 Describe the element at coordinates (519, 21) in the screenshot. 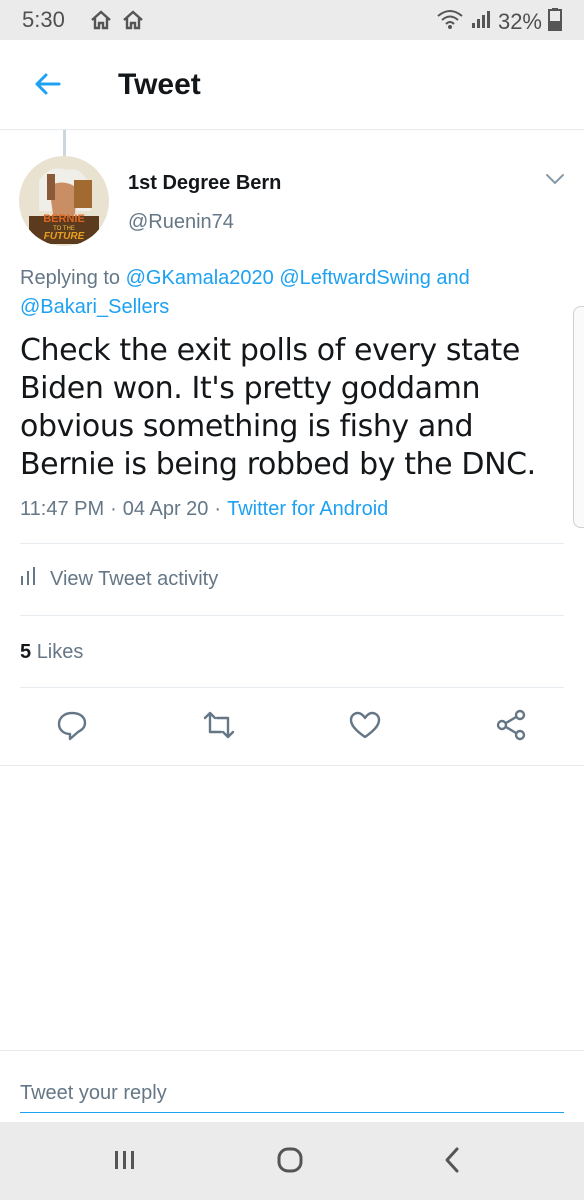

I see `battery-percent: 32%` at that location.